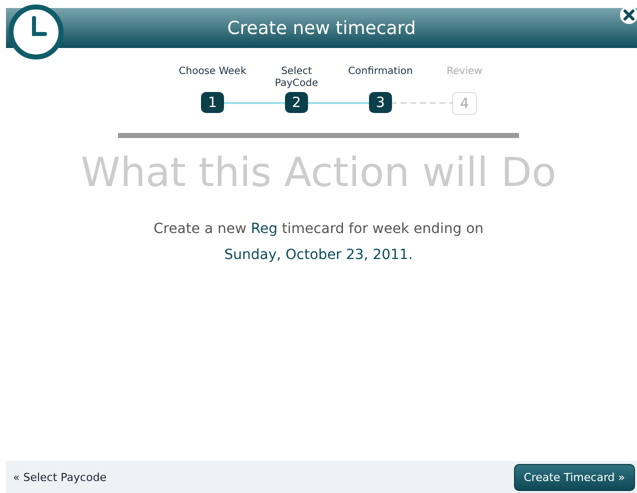  Describe the element at coordinates (213, 72) in the screenshot. I see `step-label: Choose Week` at that location.